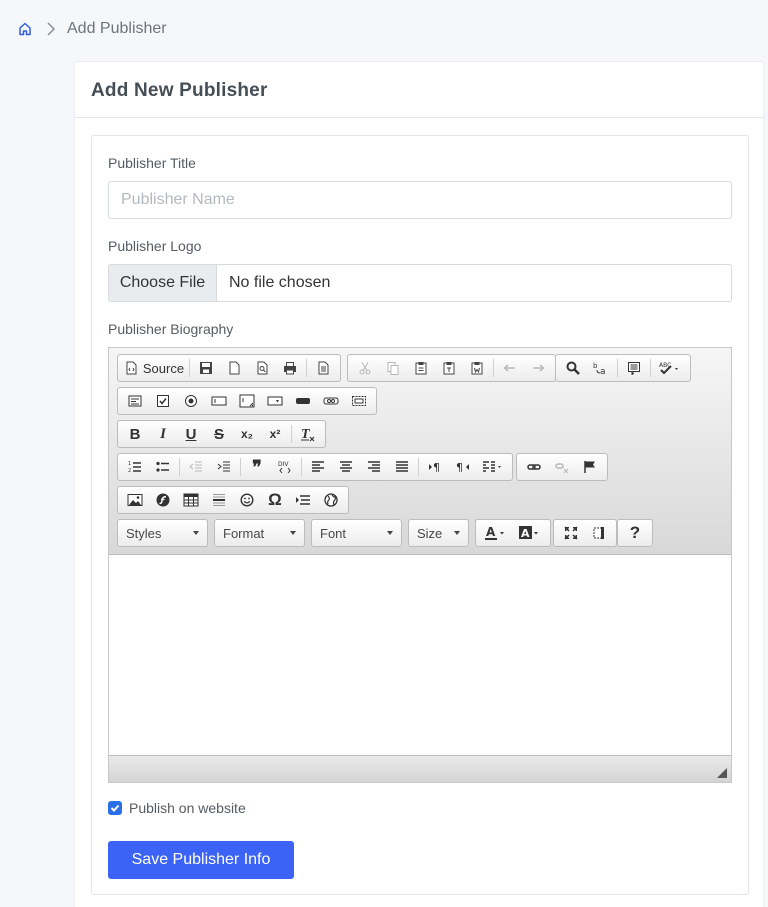 The image size is (768, 907). I want to click on anchor-flag-icon, so click(590, 467).